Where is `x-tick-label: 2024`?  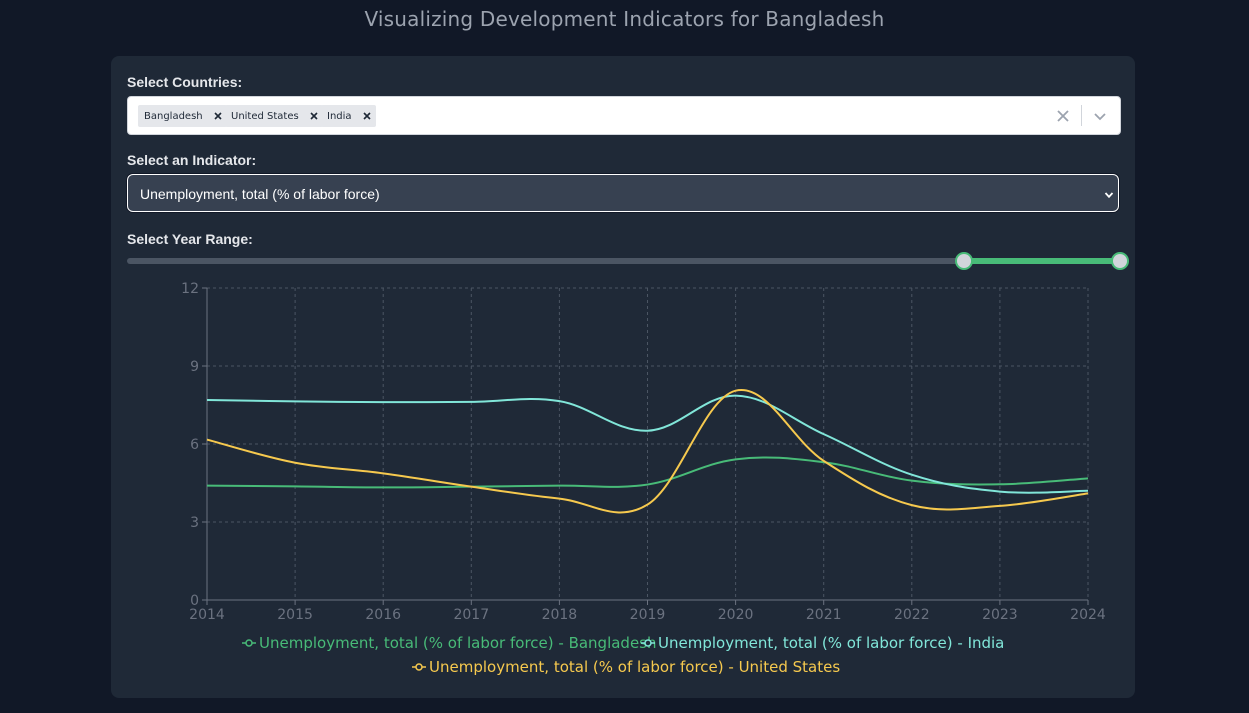
x-tick-label: 2024 is located at coordinates (1088, 615).